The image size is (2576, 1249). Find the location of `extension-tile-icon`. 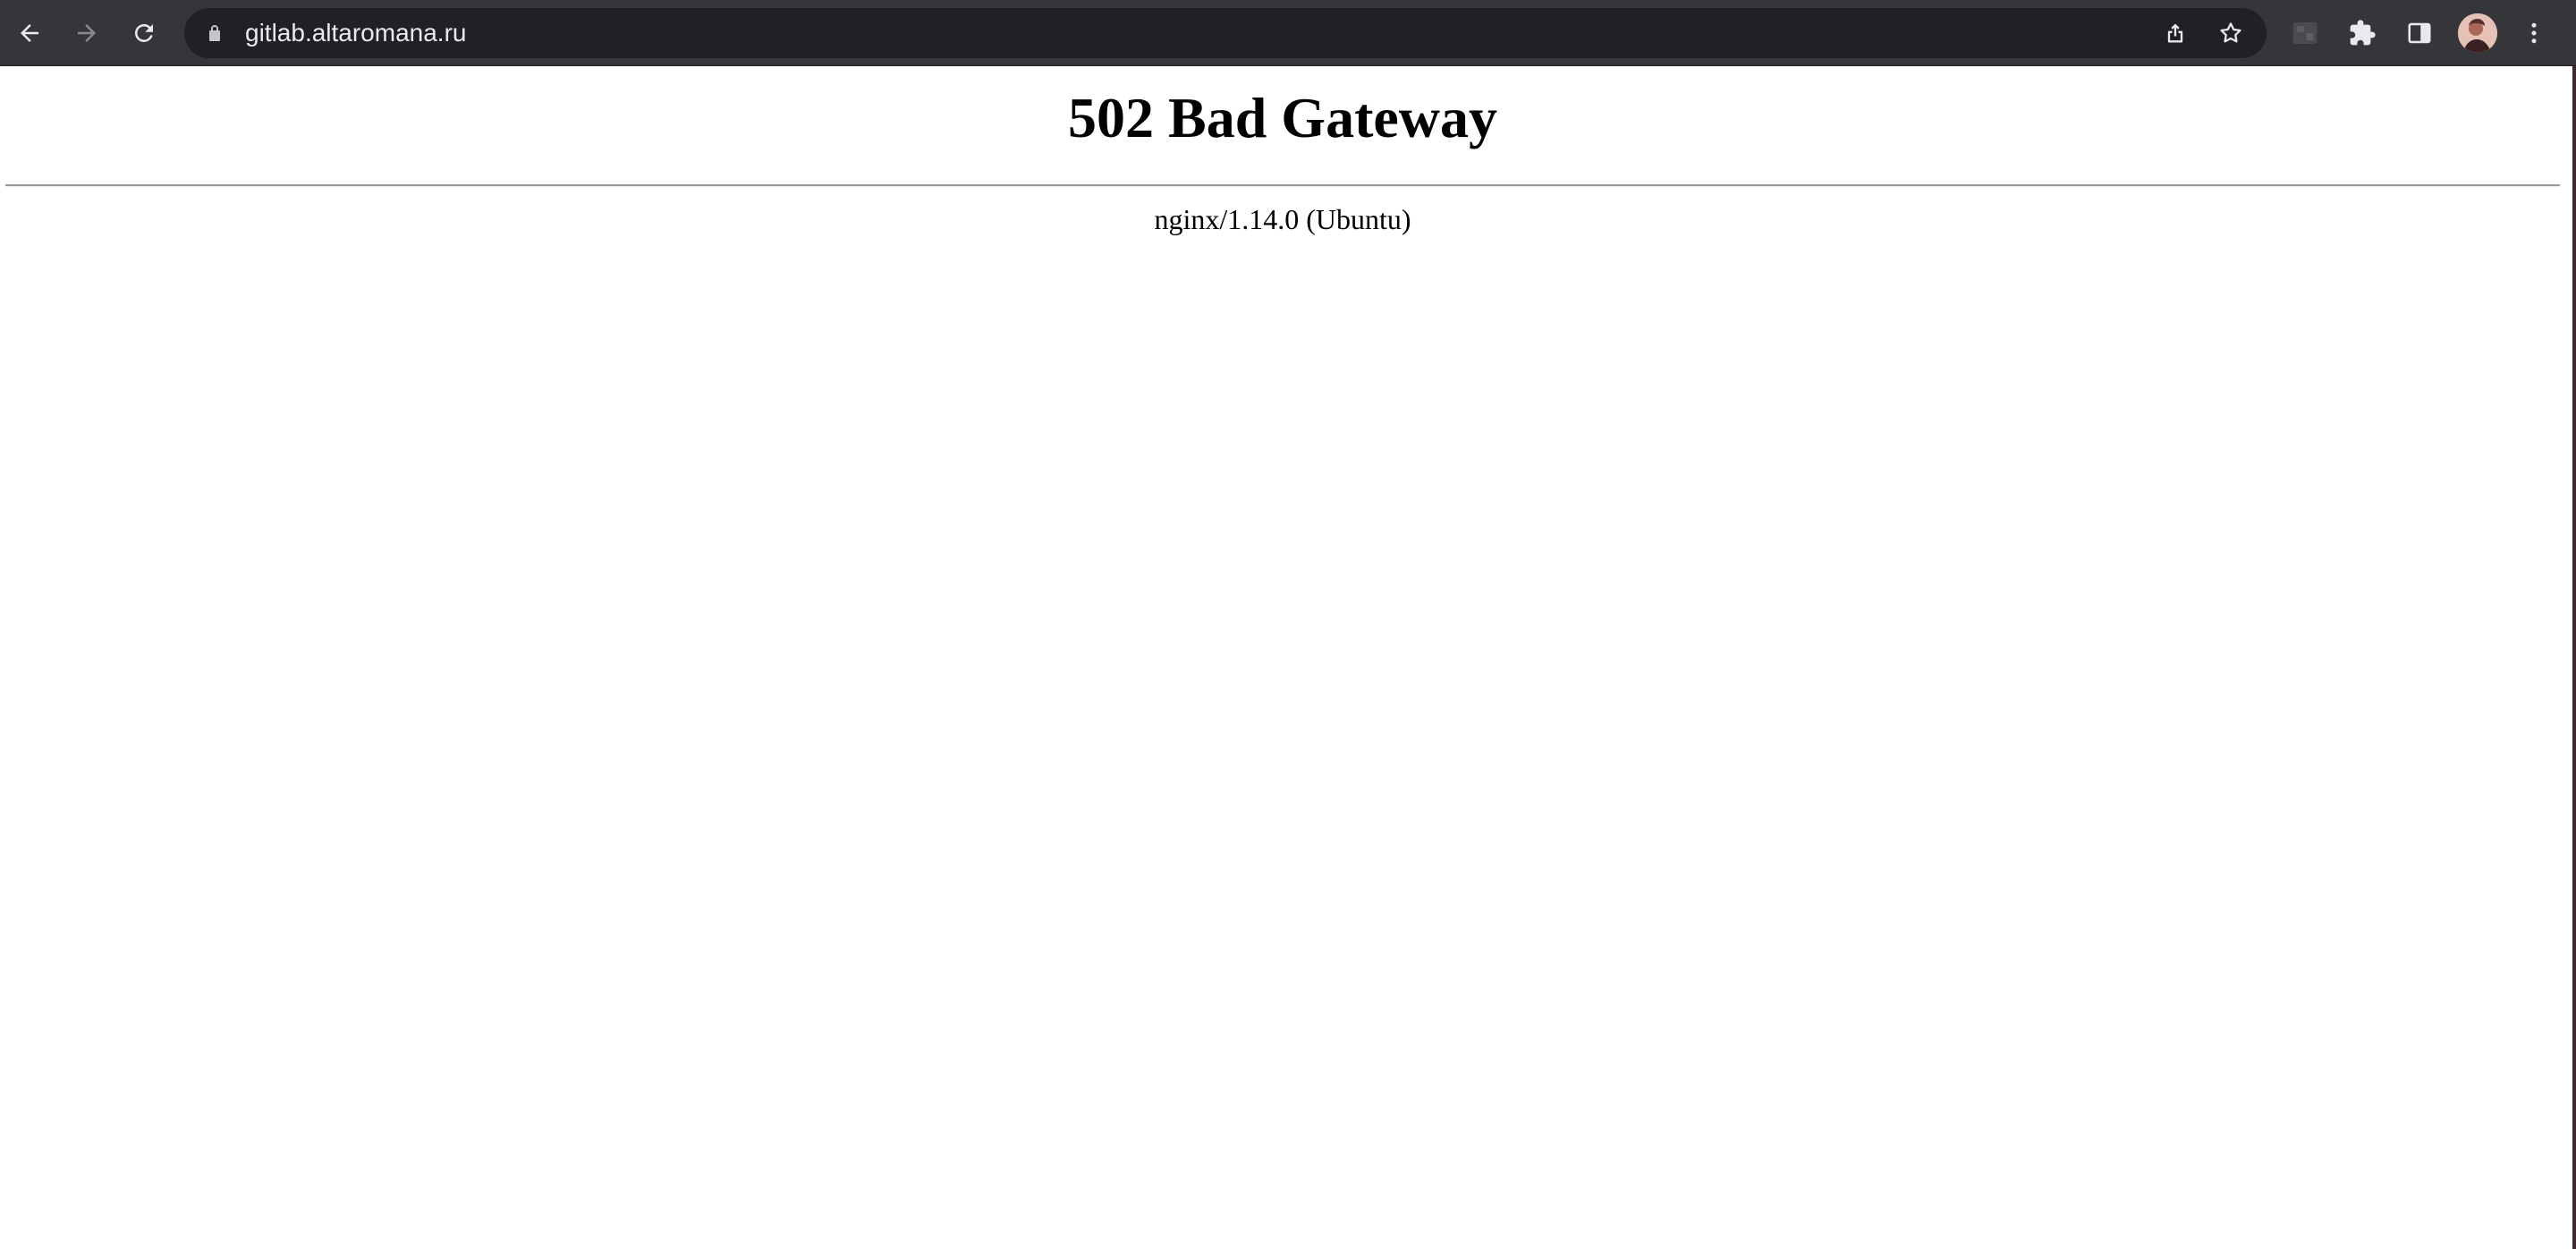

extension-tile-icon is located at coordinates (2305, 33).